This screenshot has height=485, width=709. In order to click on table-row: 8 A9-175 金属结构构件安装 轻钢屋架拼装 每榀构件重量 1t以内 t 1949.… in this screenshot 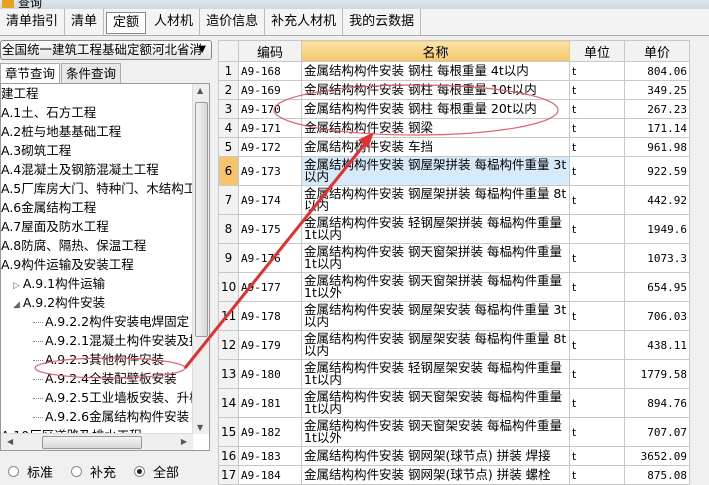, I will do `click(454, 229)`.